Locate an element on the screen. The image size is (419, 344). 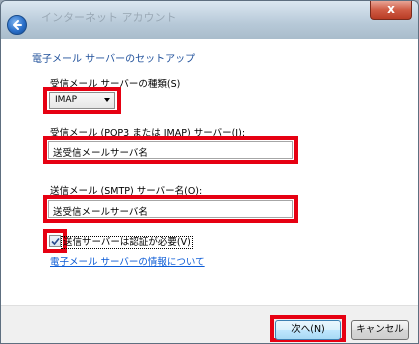
close-button: x is located at coordinates (391, 10).